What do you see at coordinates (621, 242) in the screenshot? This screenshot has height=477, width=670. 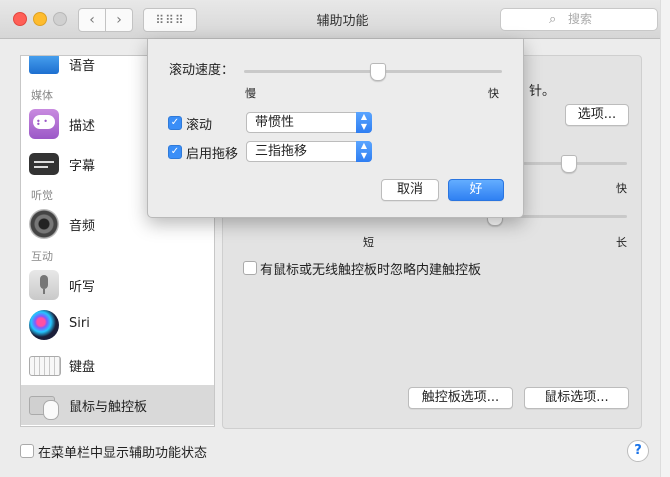 I see `slider-long-label: 长` at bounding box center [621, 242].